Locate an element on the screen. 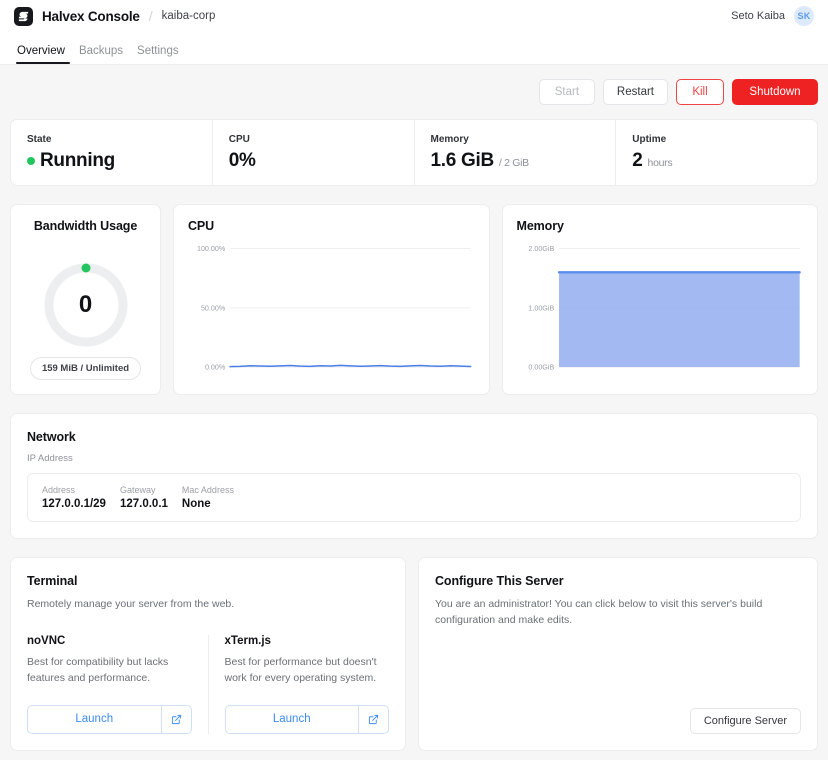 The height and width of the screenshot is (760, 828). breadcrumb-server-name: kaiba-corp is located at coordinates (189, 16).